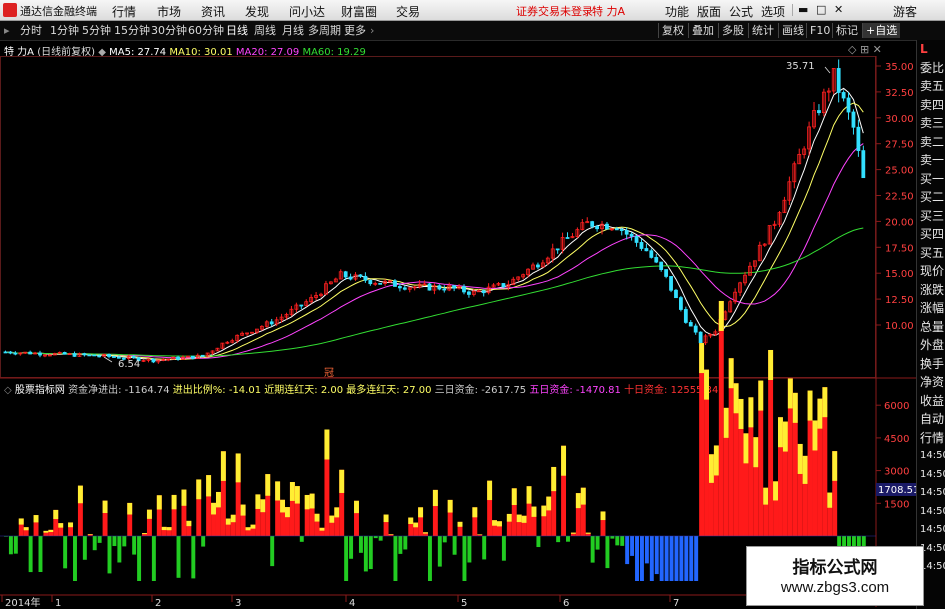 Image resolution: width=945 pixels, height=609 pixels. What do you see at coordinates (932, 86) in the screenshot?
I see `quote-panel-item: 卖五` at bounding box center [932, 86].